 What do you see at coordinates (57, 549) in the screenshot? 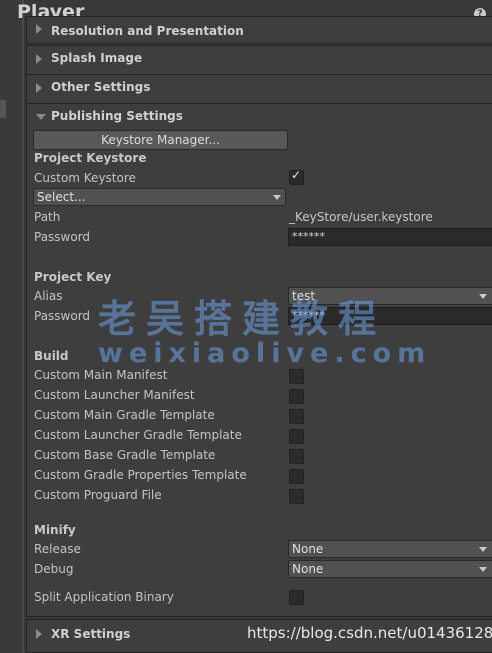
I see `release-label: Release` at bounding box center [57, 549].